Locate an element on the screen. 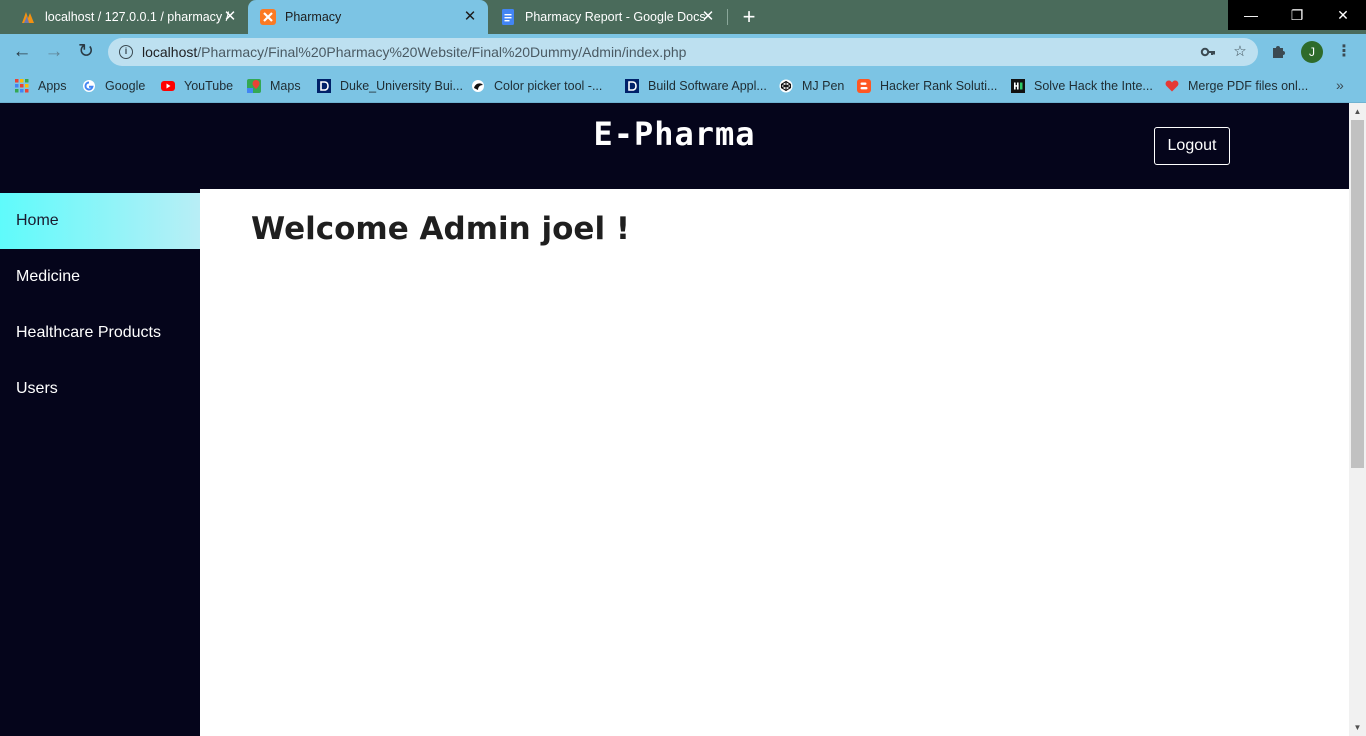 Image resolution: width=1366 pixels, height=736 pixels. chrome-menu-icon: ⋮ is located at coordinates (1344, 52).